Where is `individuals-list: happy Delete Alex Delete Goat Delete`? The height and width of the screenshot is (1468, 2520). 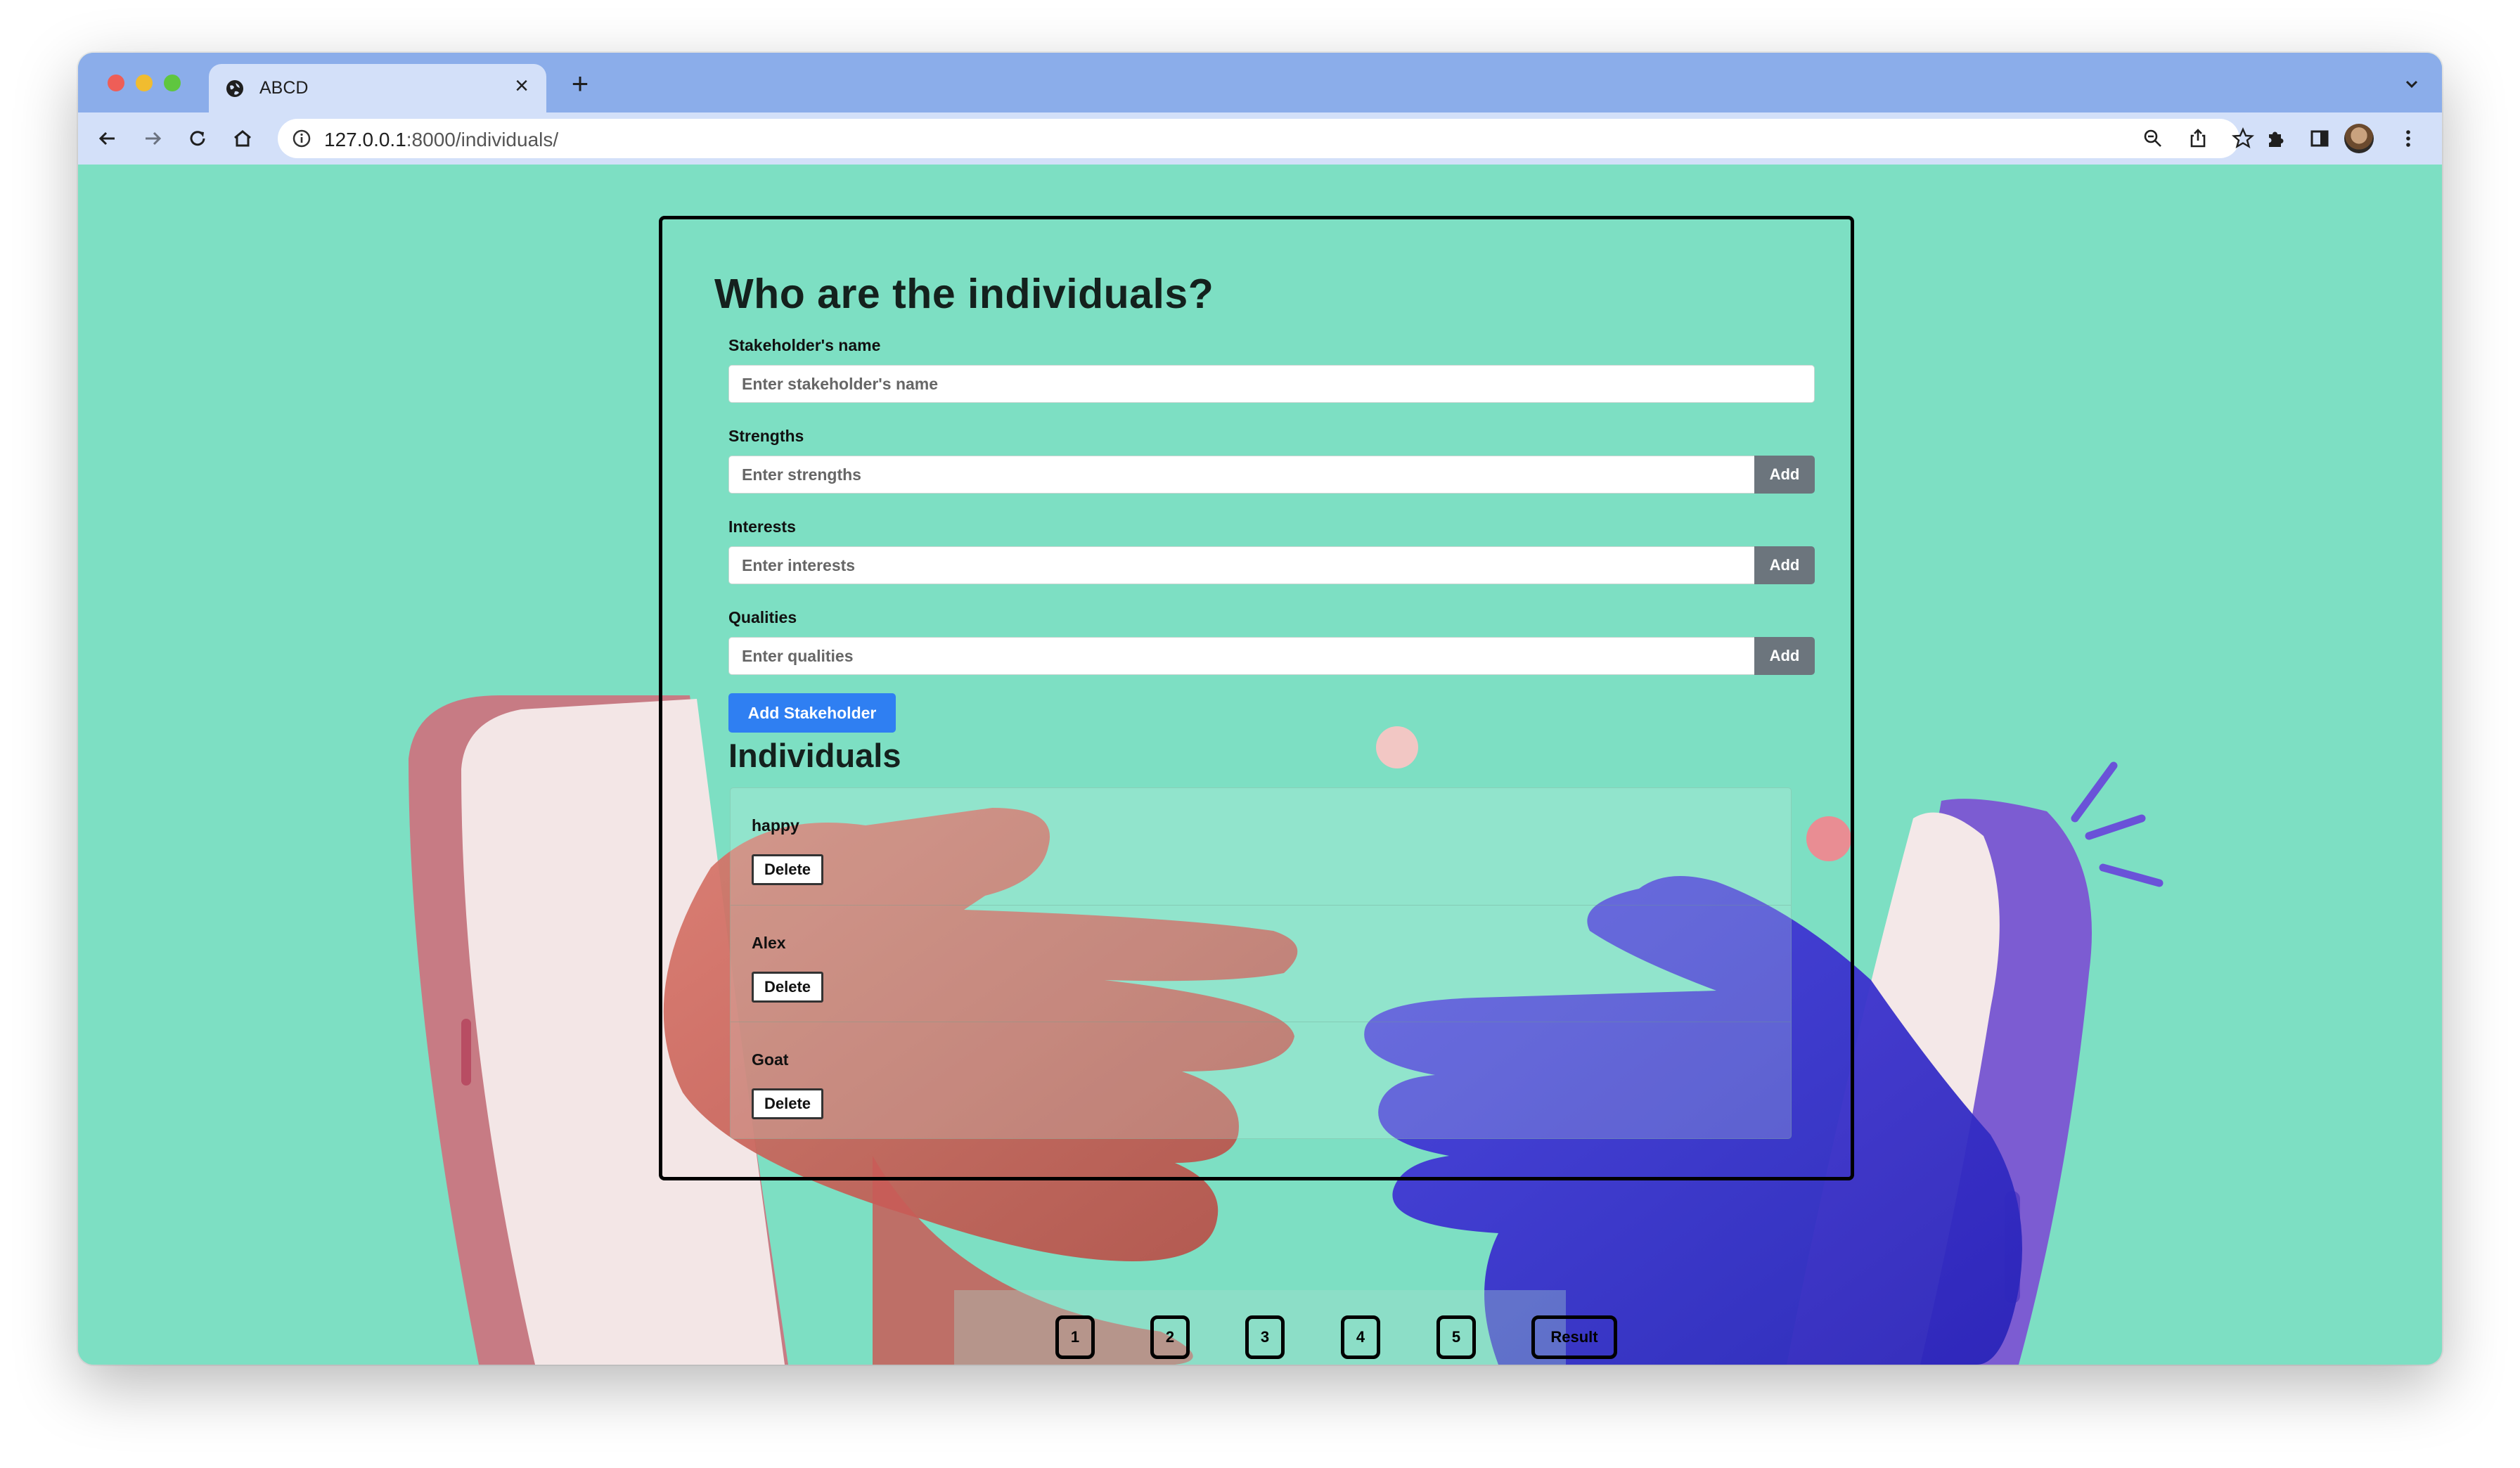
individuals-list: happy Delete Alex Delete Goat Delete is located at coordinates (1261, 963).